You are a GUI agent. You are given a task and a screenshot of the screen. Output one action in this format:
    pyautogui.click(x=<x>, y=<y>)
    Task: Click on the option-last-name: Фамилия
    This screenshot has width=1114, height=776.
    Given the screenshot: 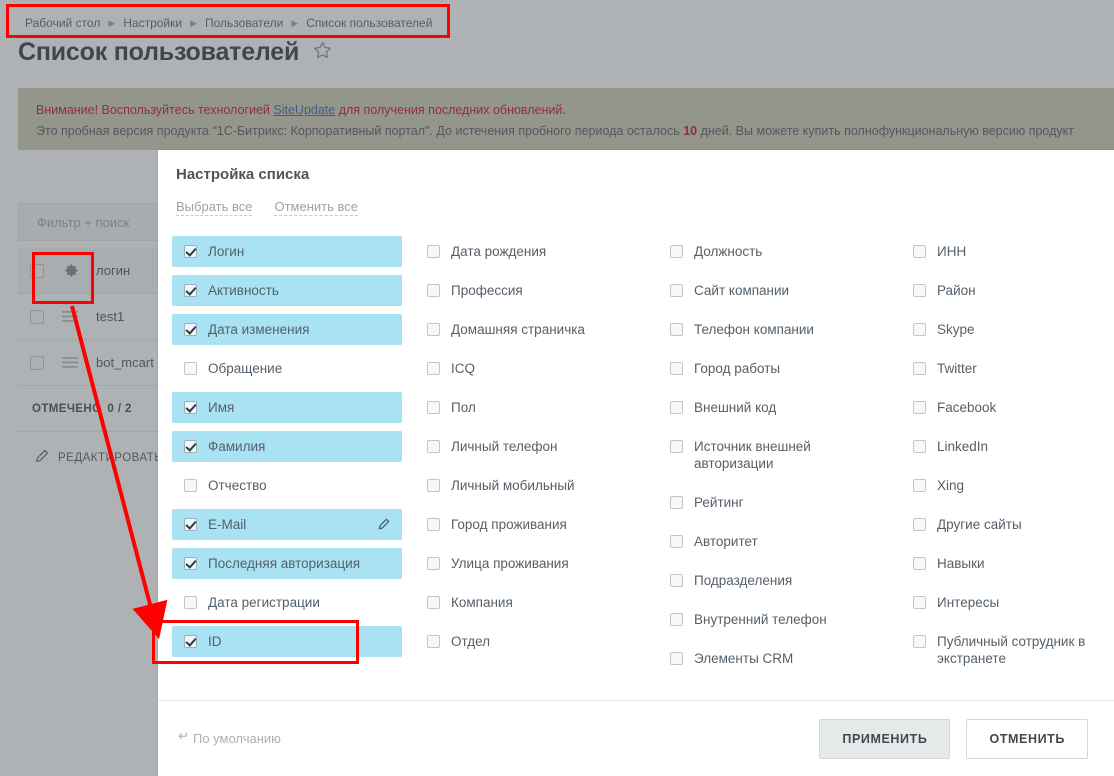 What is the action you would take?
    pyautogui.click(x=287, y=446)
    